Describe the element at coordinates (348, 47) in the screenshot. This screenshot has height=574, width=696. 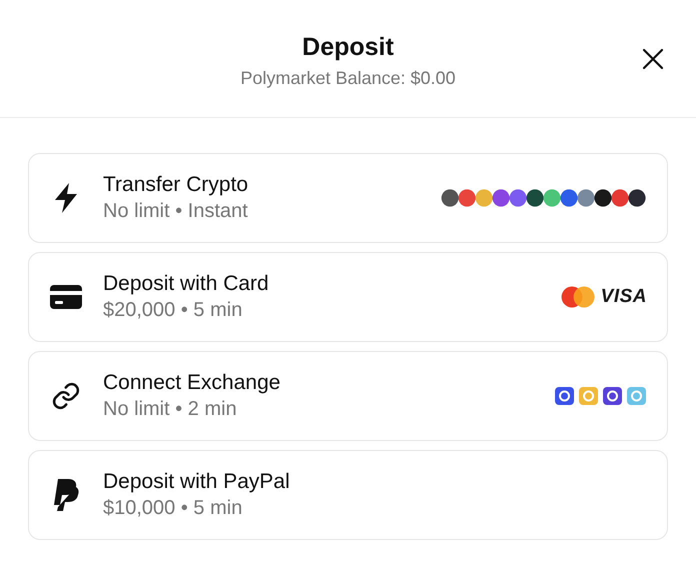
I see `dialog-title: Deposit` at that location.